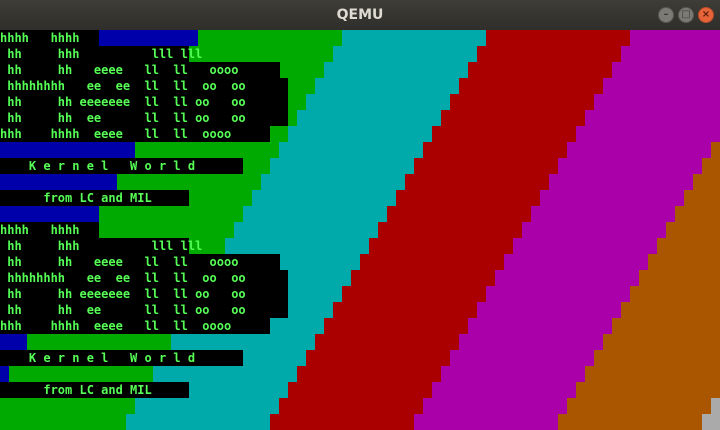 The image size is (720, 430). I want to click on maximize-icon: □, so click(686, 14).